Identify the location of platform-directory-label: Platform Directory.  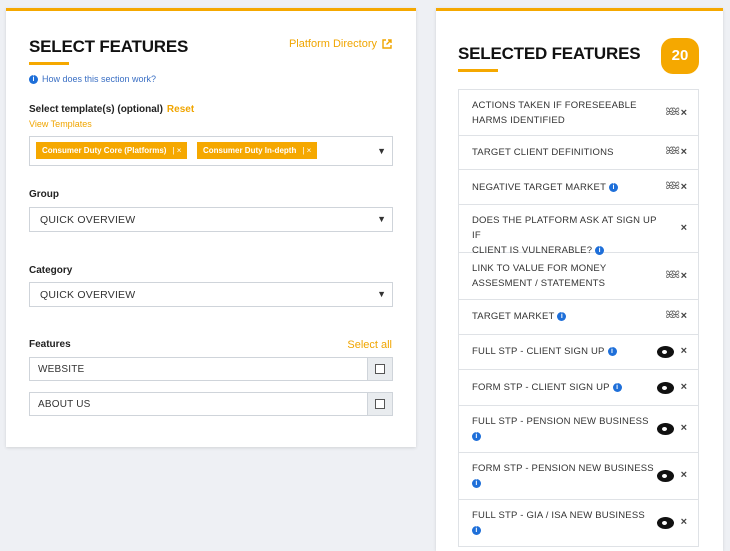
(332, 44).